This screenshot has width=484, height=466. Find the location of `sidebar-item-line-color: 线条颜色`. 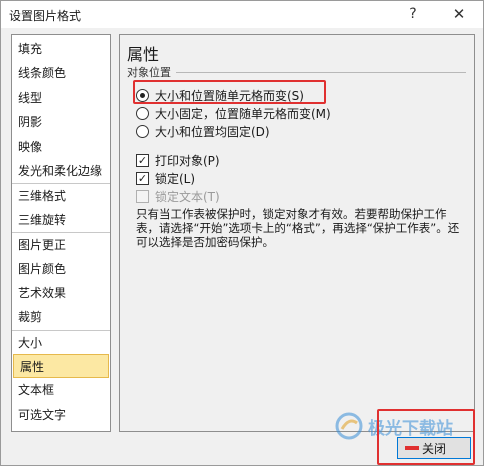

sidebar-item-line-color: 线条颜色 is located at coordinates (61, 73).